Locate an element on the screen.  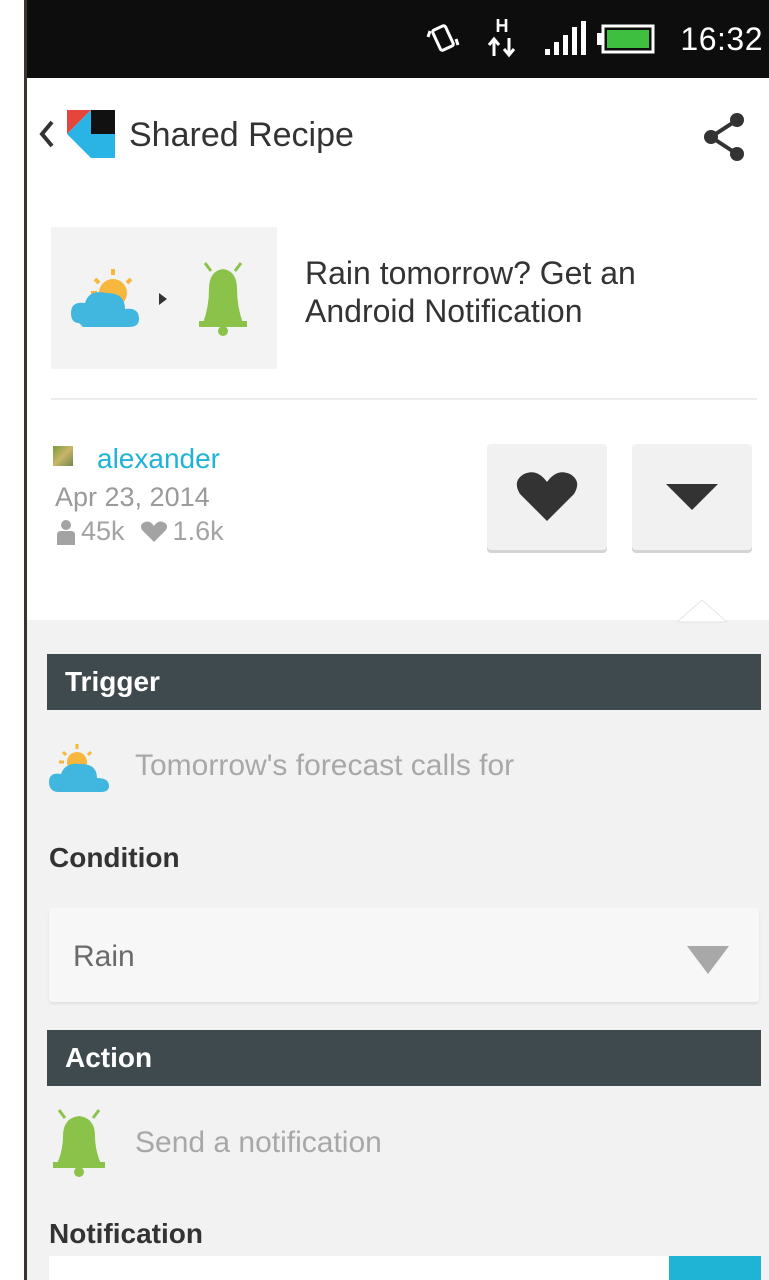
app-logo is located at coordinates (92, 137).